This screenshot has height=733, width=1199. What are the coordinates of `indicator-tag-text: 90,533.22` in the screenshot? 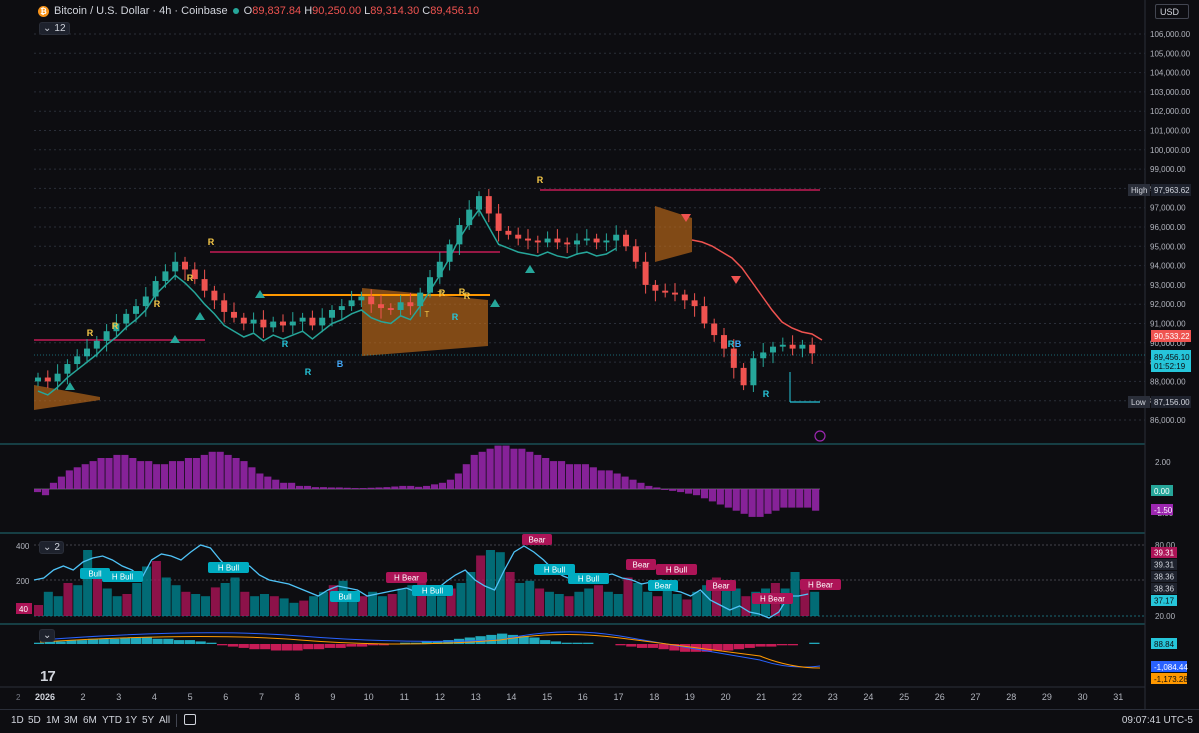 It's located at (1172, 336).